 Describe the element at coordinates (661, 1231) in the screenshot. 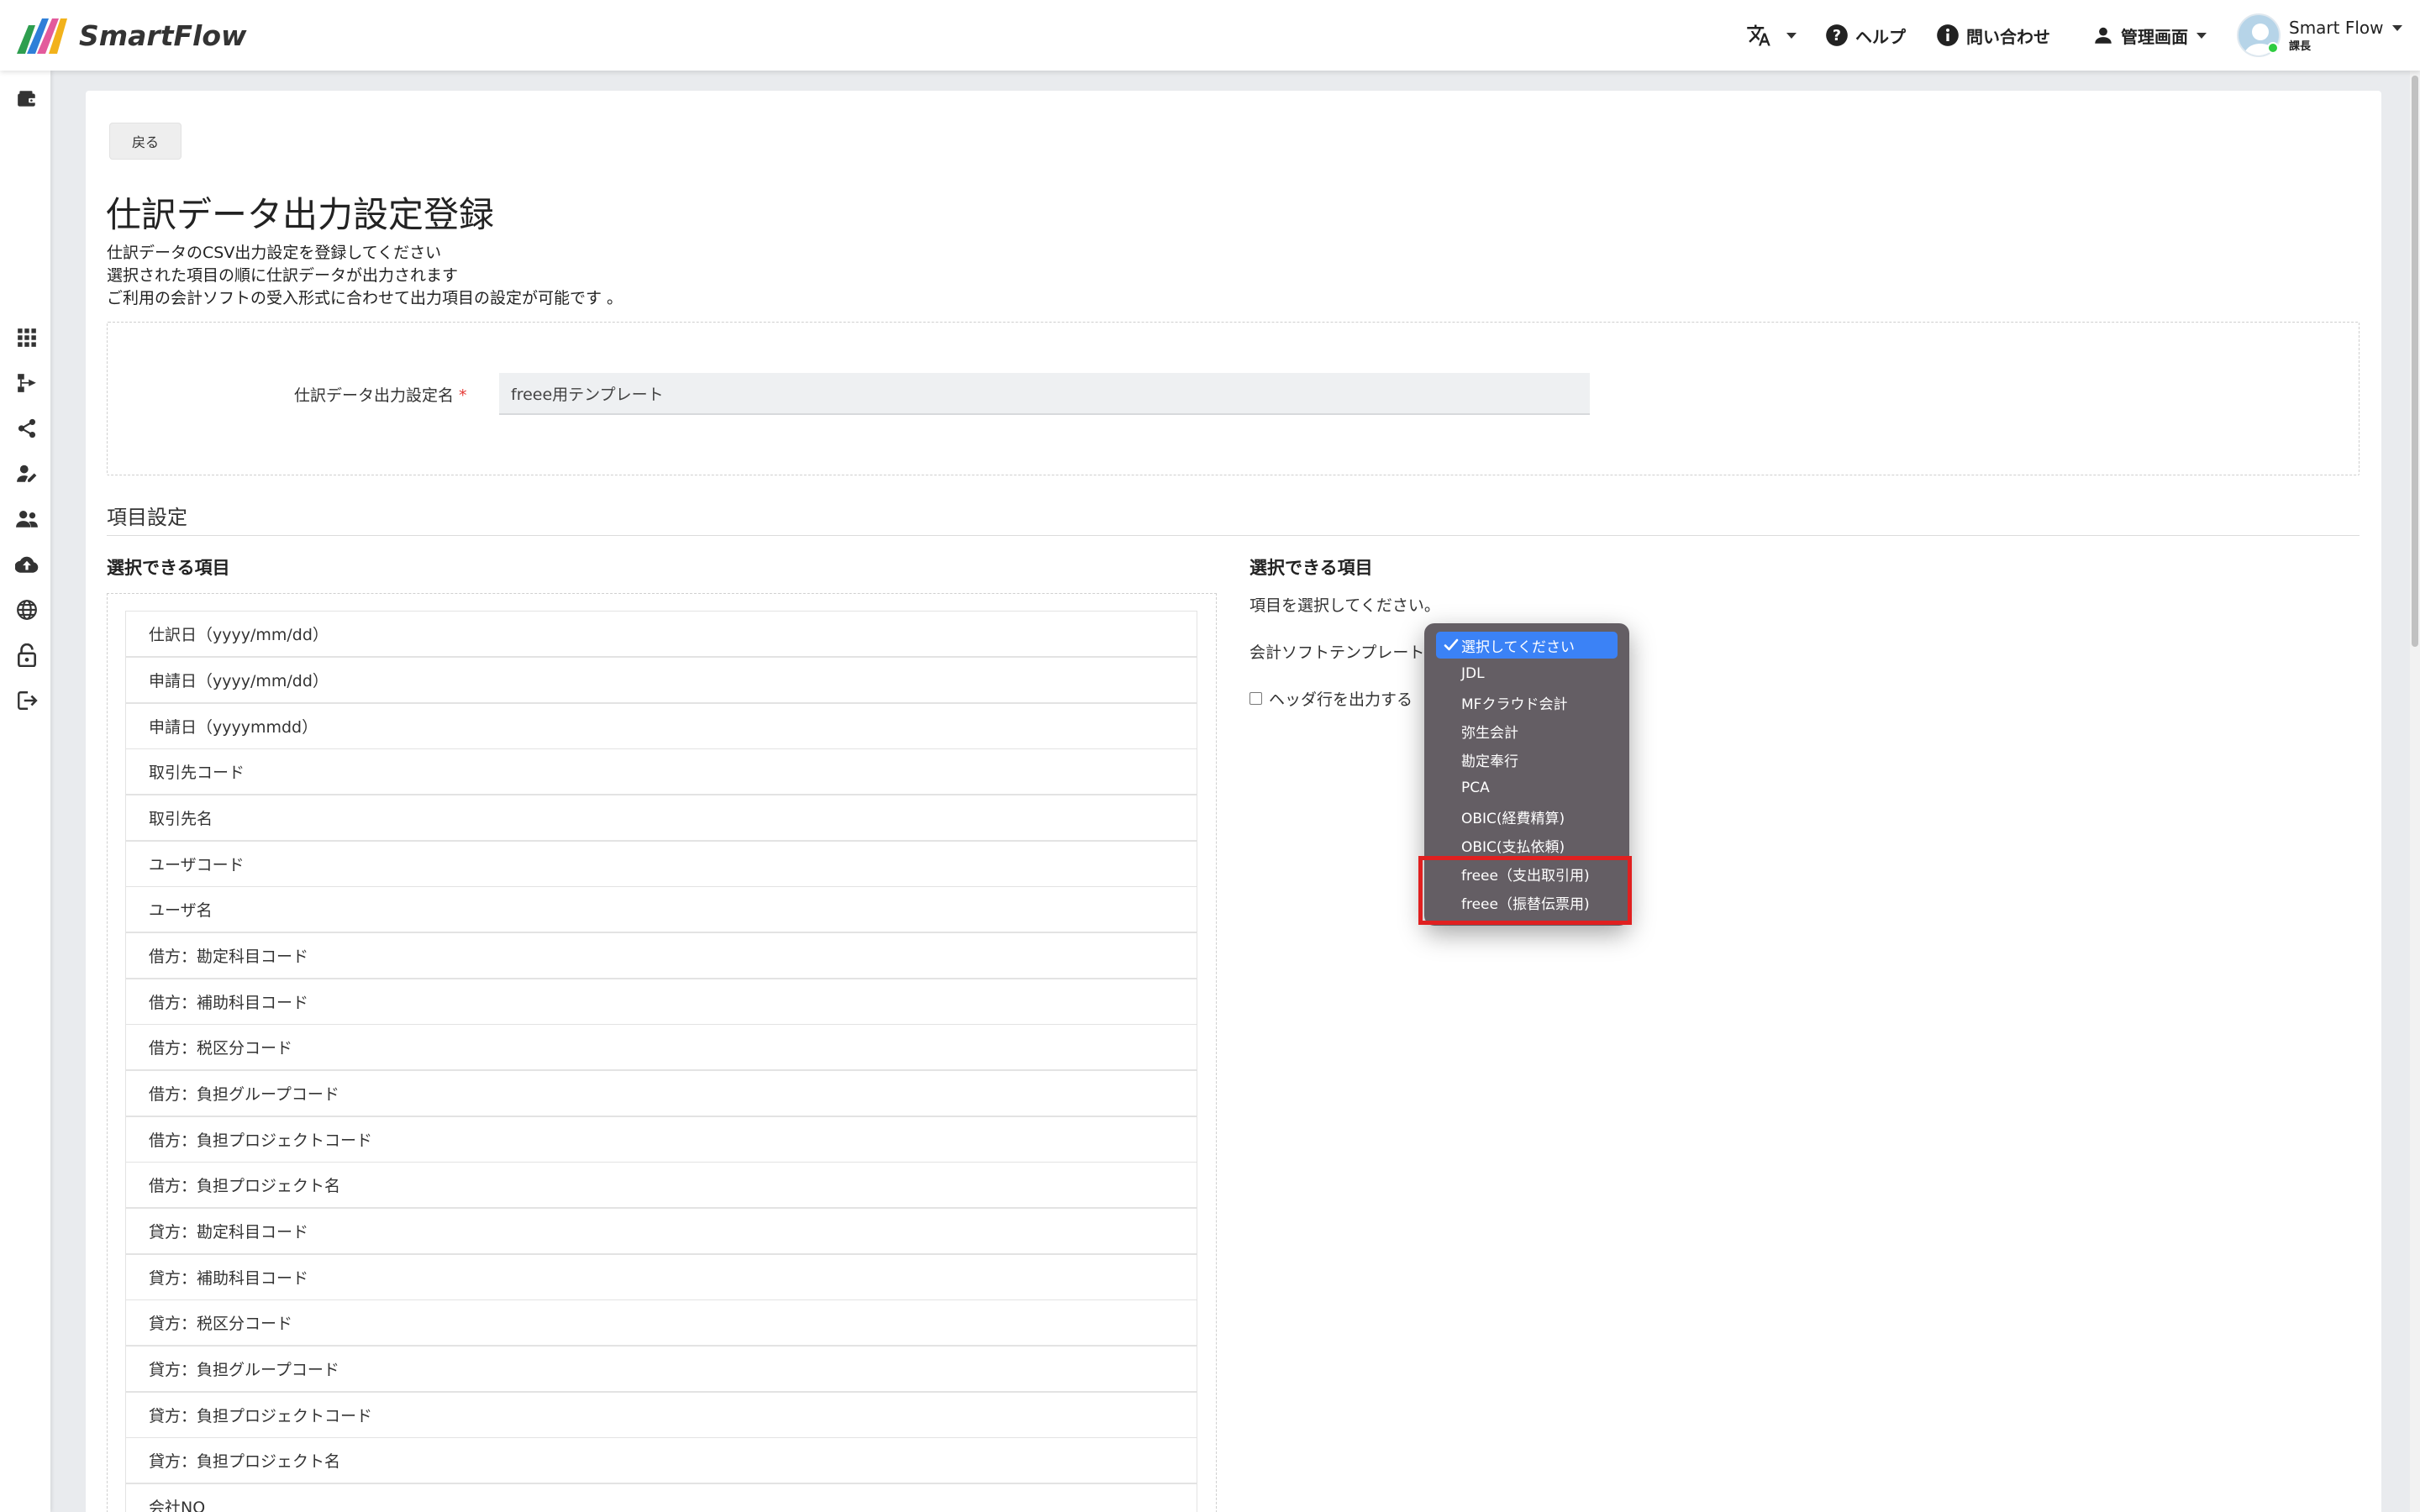

I see `list-item: 貸方：勘定科目コード` at that location.